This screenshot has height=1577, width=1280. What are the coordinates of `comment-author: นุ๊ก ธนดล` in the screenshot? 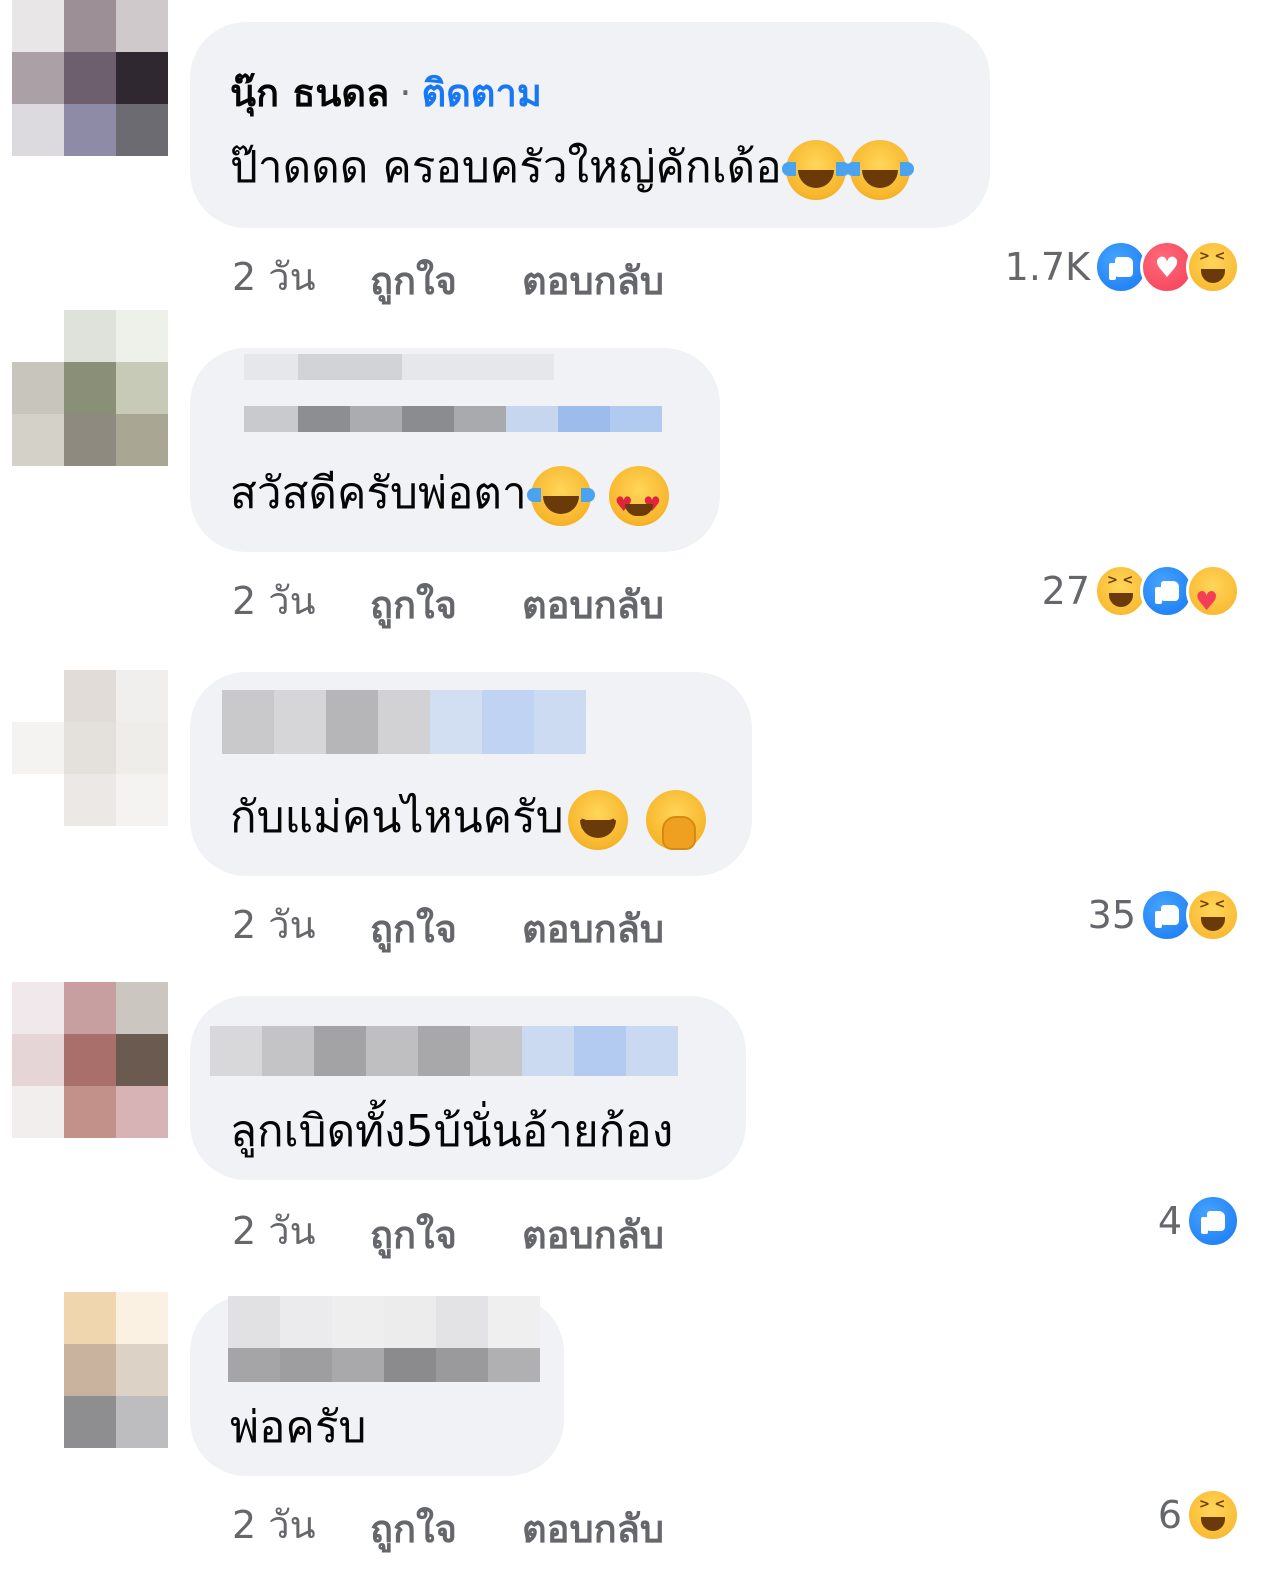 It's located at (309, 93).